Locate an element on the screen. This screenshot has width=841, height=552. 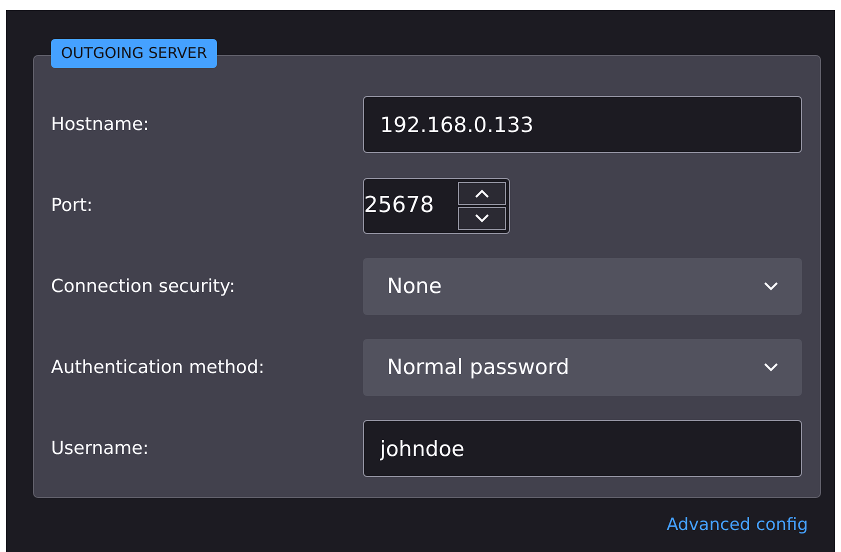
section-legend: OUTGOING SERVER is located at coordinates (134, 53).